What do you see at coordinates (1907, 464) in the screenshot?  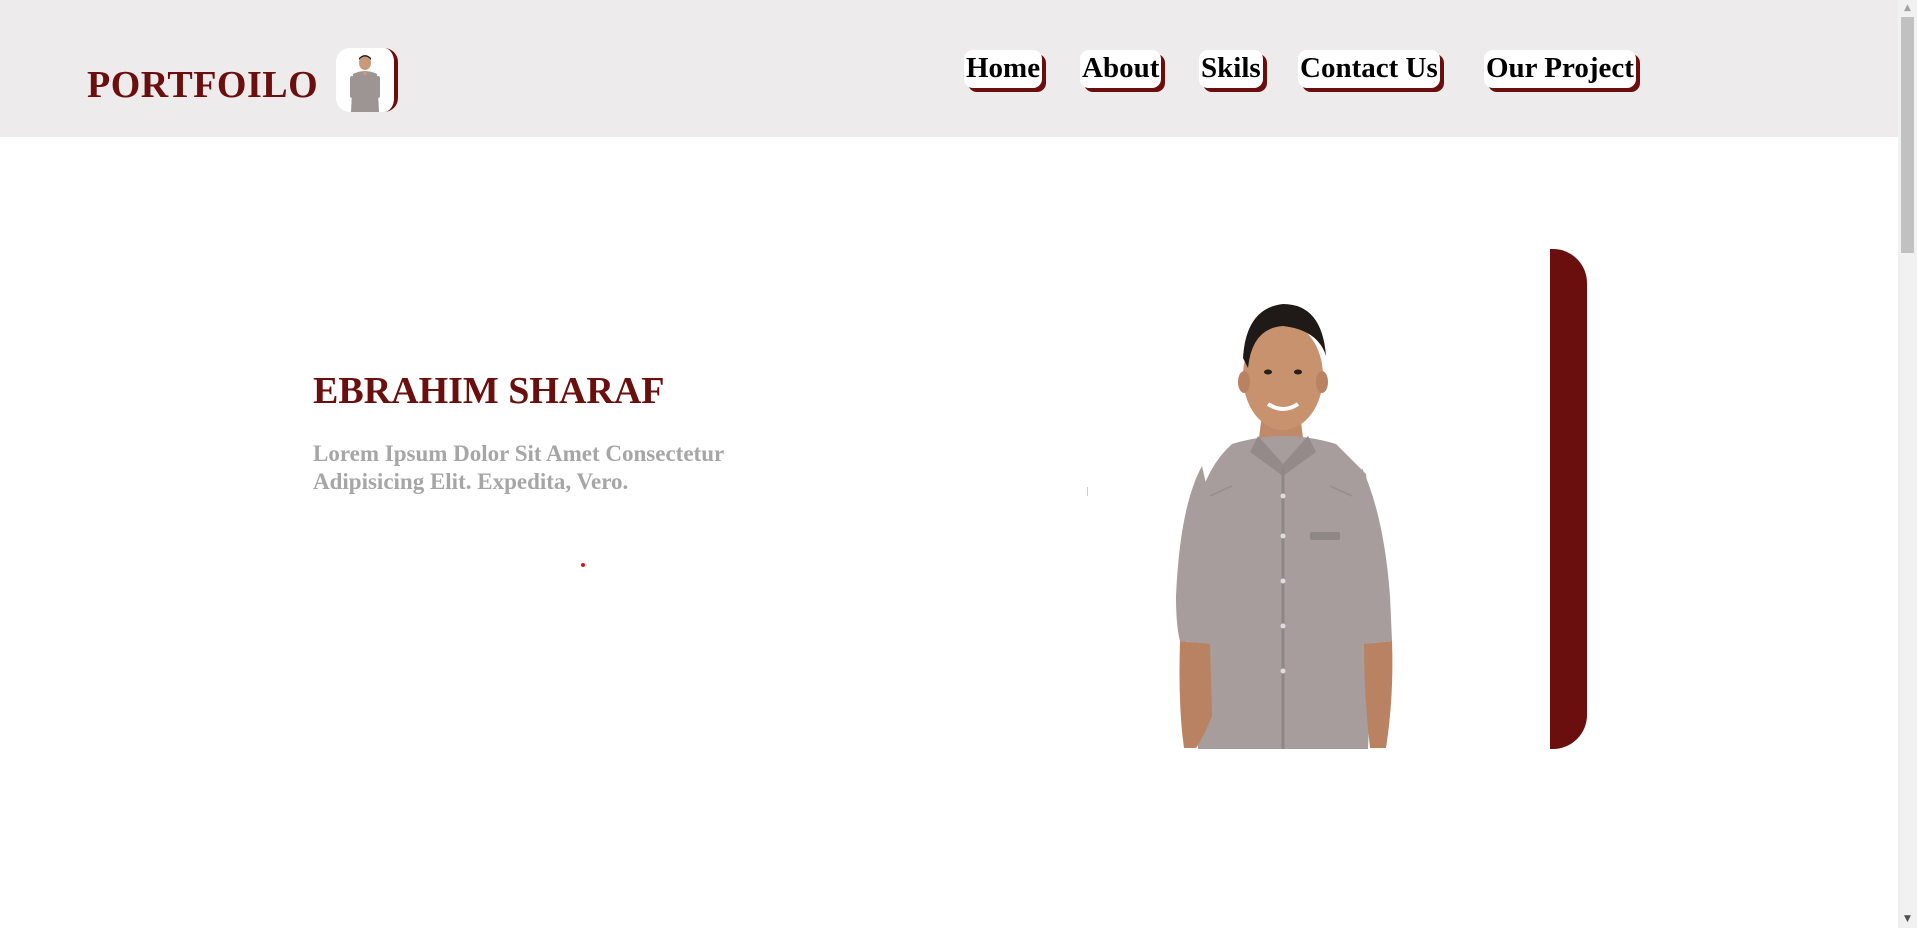 I see `vertical-scrollbar: ▲ ▼` at bounding box center [1907, 464].